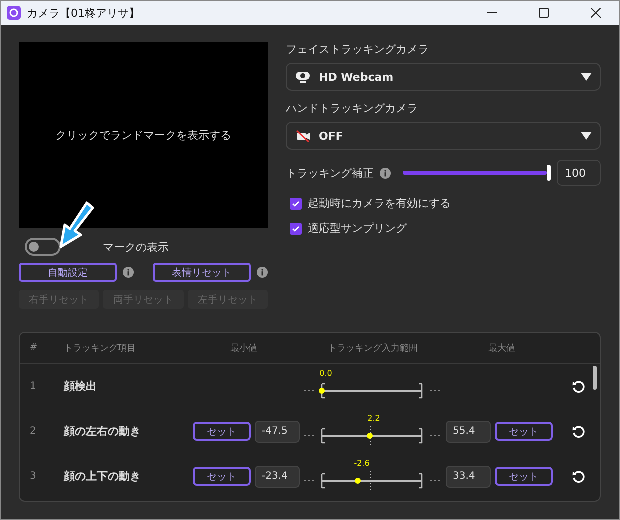 The image size is (620, 520). Describe the element at coordinates (277, 431) in the screenshot. I see `min-field: -47.5` at that location.